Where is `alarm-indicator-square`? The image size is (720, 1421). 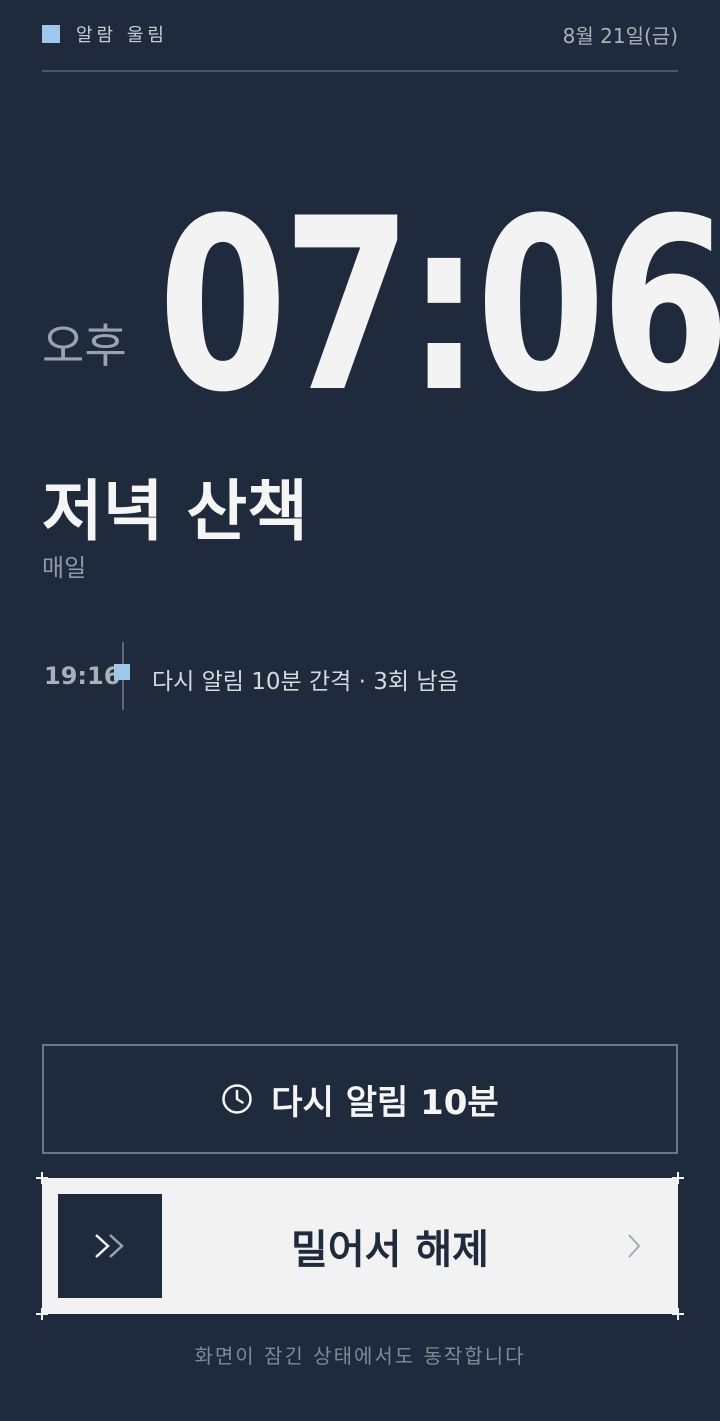 alarm-indicator-square is located at coordinates (51, 34).